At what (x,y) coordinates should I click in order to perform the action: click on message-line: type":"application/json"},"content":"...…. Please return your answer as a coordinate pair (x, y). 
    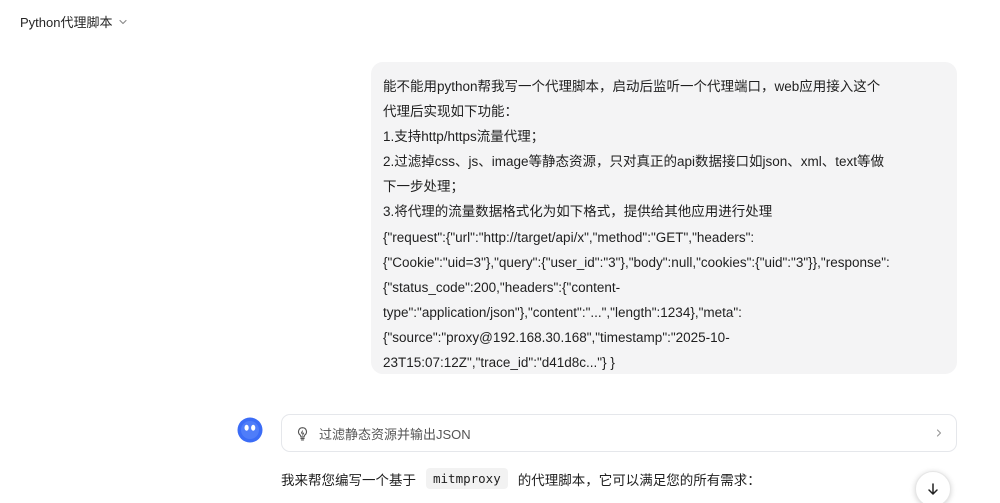
    Looking at the image, I should click on (562, 312).